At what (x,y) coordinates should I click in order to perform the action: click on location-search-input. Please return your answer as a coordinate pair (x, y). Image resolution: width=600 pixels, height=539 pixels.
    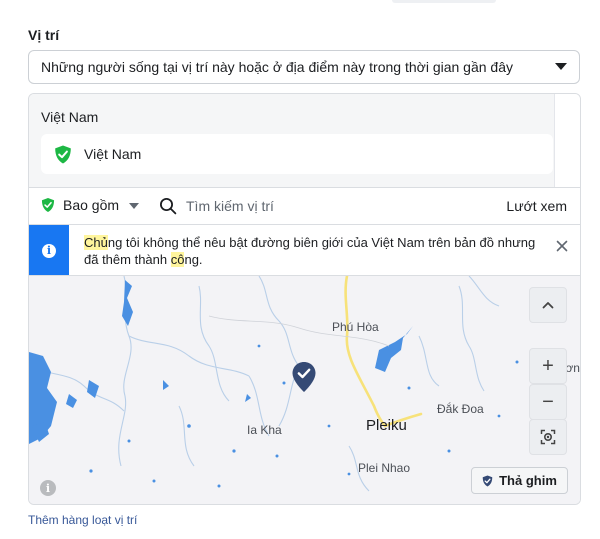
    Looking at the image, I should click on (336, 206).